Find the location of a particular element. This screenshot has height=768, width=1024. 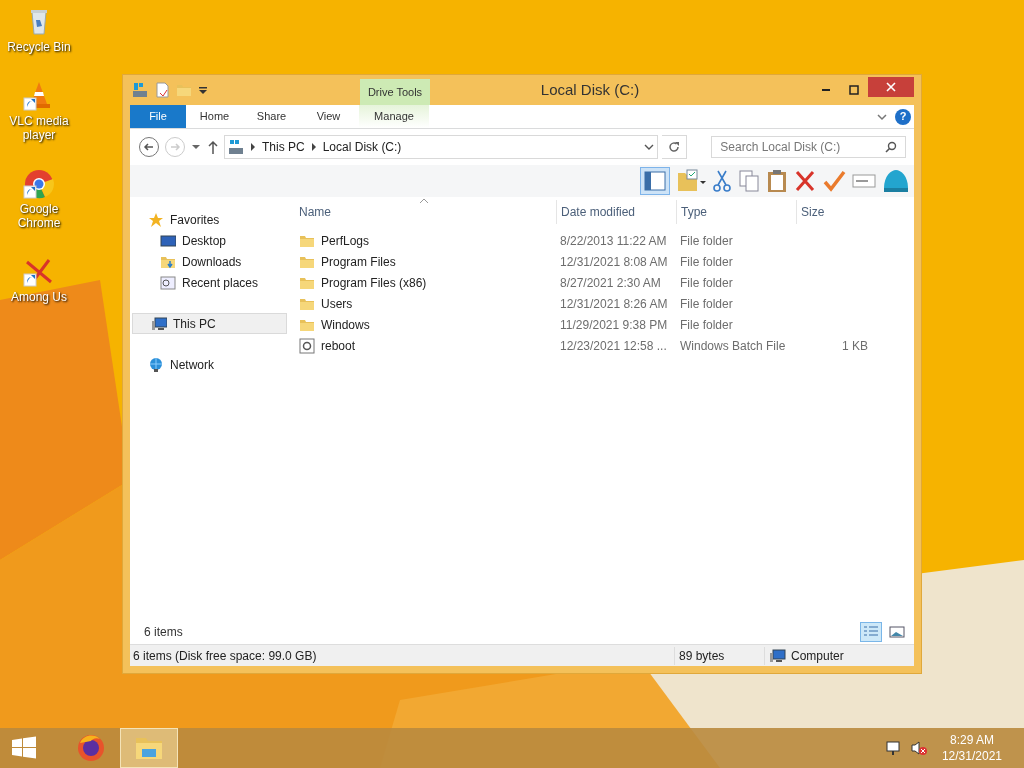

nav-item: Network is located at coordinates (212, 364).